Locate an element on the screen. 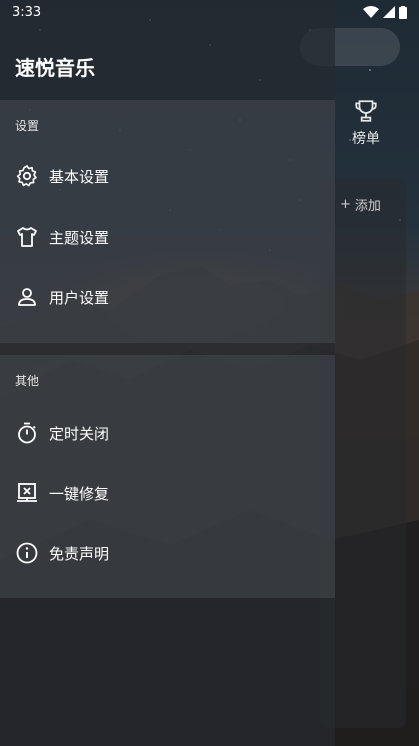 Image resolution: width=419 pixels, height=746 pixels. chart-tab: 榜单 is located at coordinates (366, 123).